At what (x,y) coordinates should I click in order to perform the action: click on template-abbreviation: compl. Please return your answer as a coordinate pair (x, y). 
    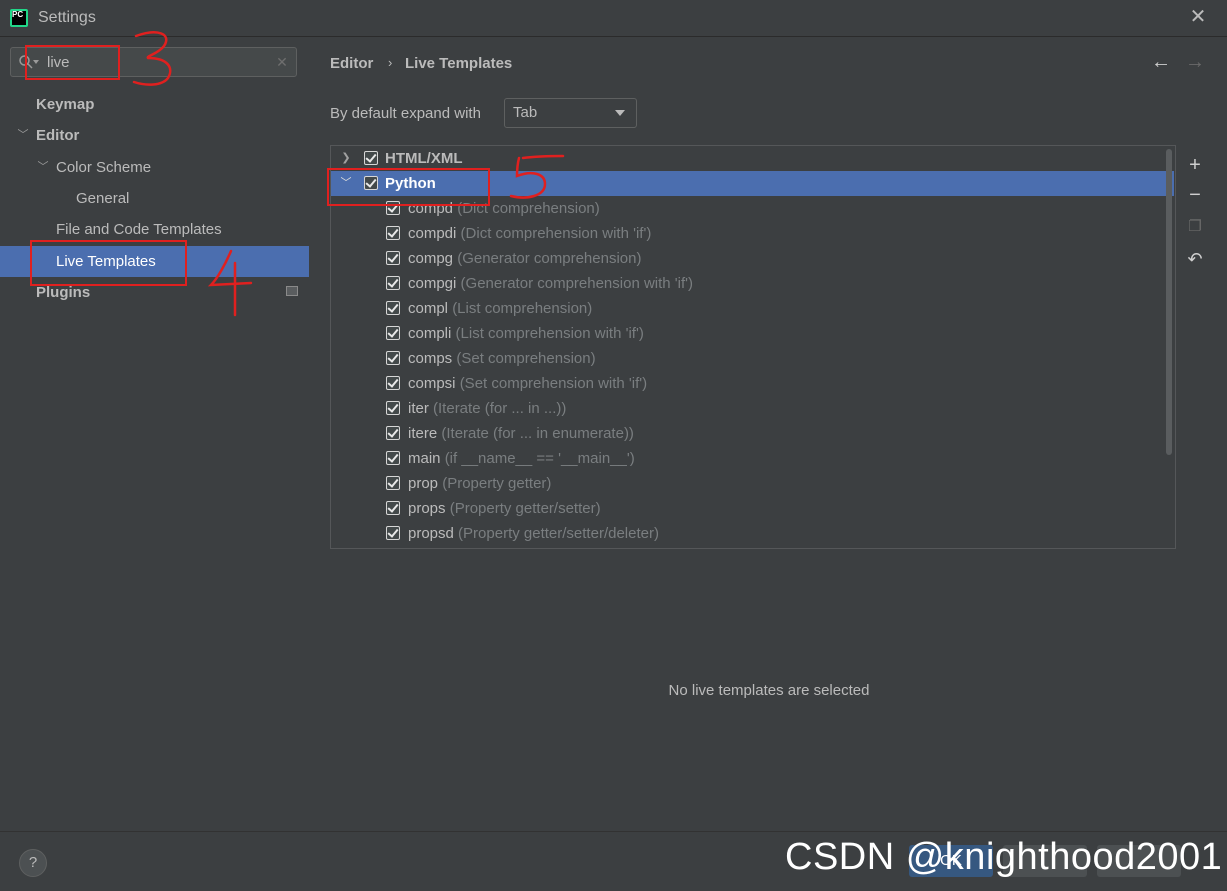
    Looking at the image, I should click on (428, 308).